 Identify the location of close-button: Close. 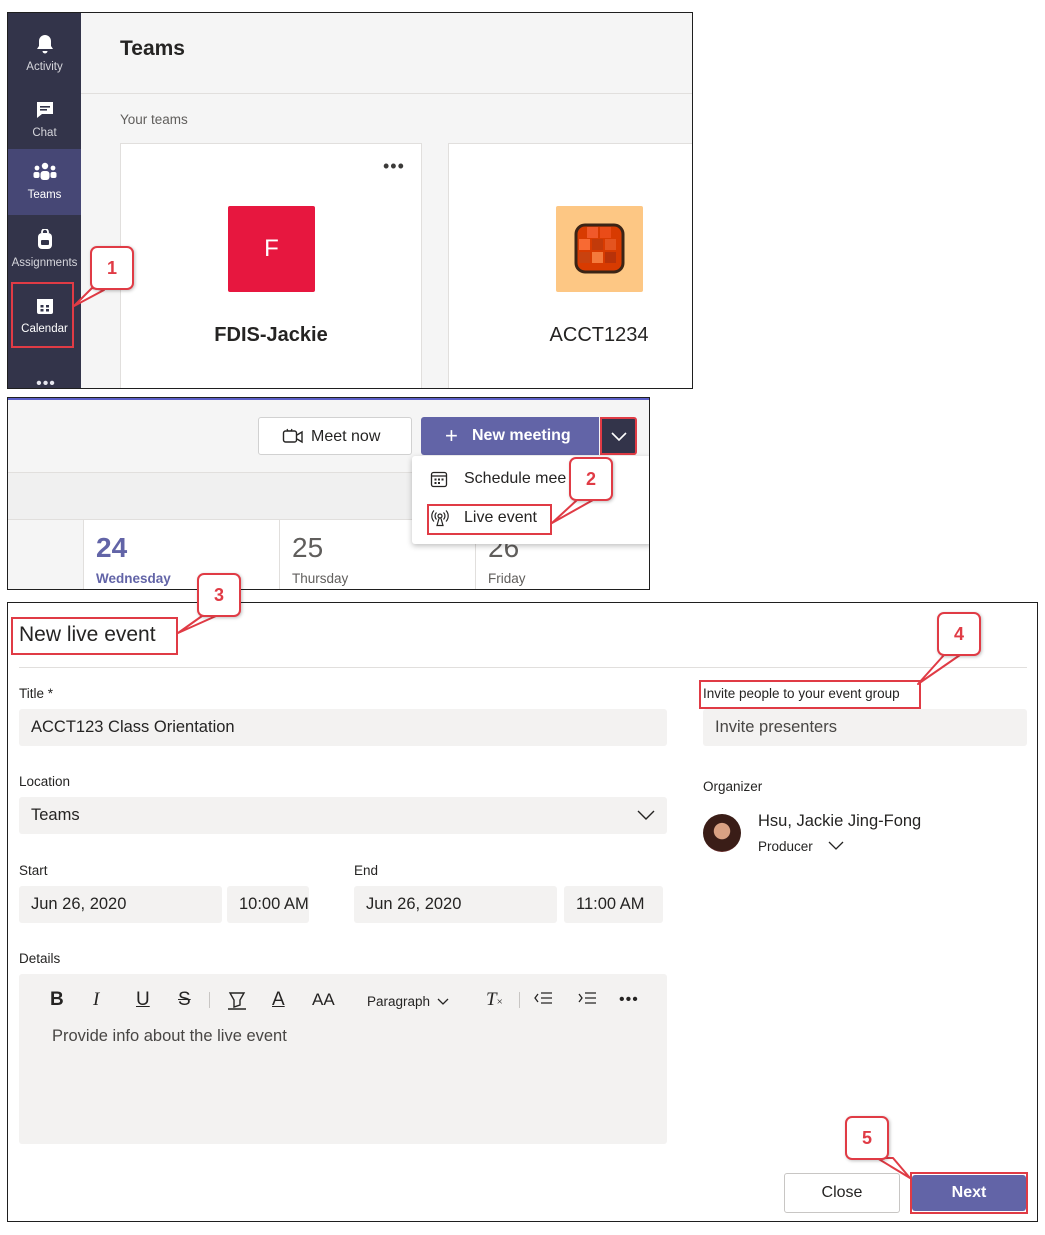
(842, 1193).